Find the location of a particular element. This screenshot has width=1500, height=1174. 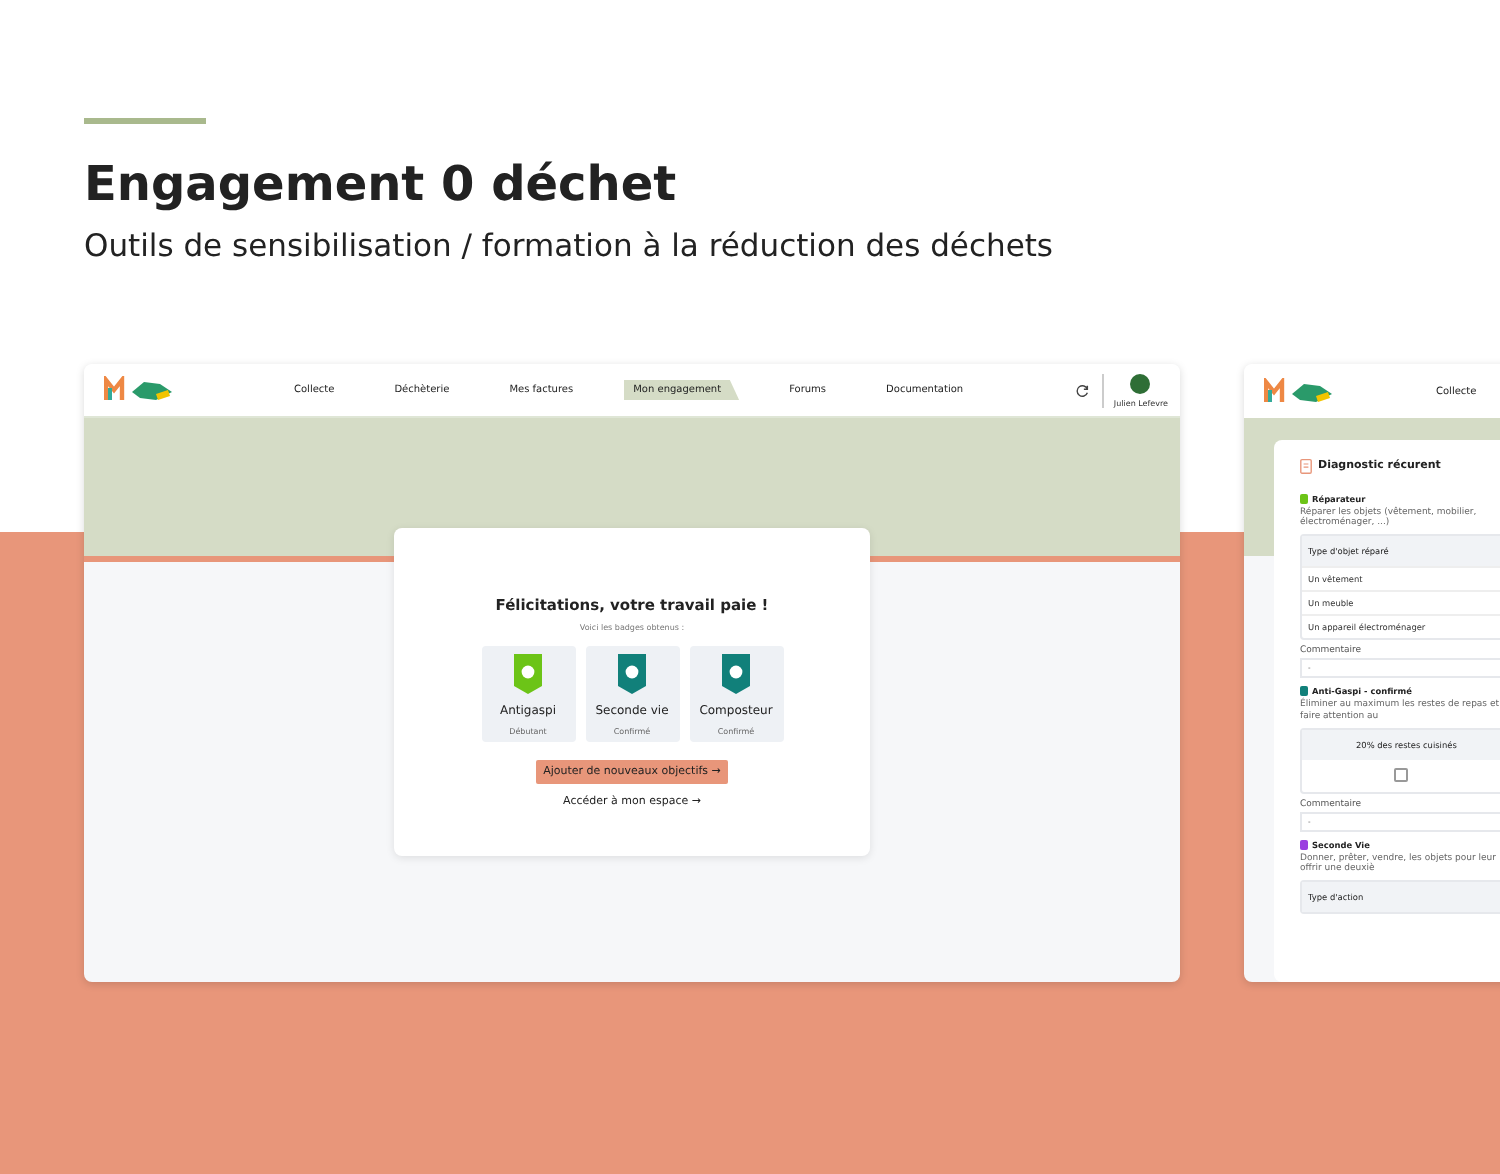

checkbox is located at coordinates (1401, 775).